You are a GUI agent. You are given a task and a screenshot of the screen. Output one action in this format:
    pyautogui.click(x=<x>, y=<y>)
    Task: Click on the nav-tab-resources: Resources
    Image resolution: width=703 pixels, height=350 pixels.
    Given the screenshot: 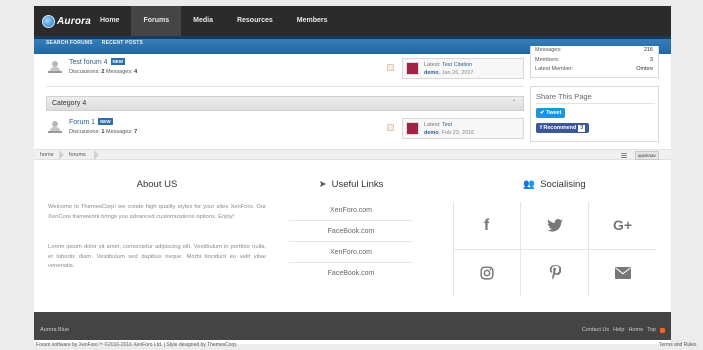 What is the action you would take?
    pyautogui.click(x=255, y=21)
    